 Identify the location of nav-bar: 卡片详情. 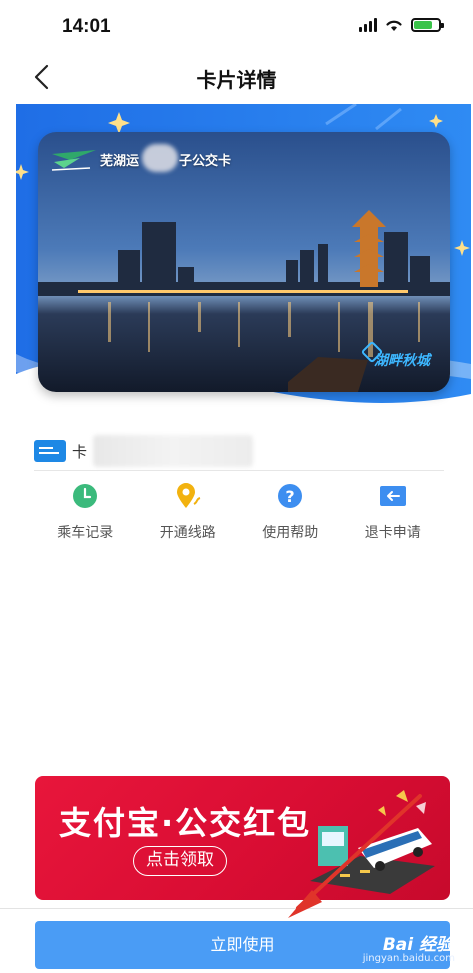
(236, 78).